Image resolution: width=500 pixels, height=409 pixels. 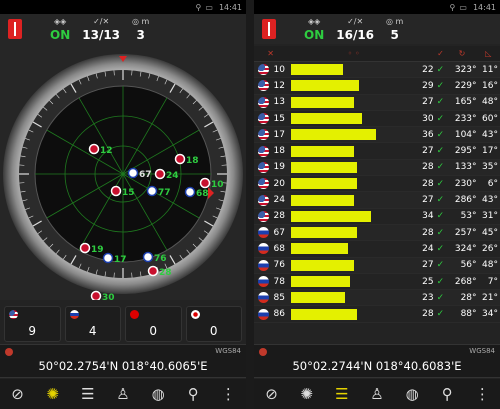 I want to click on azimuth-column-icon: ↻, so click(x=461, y=53).